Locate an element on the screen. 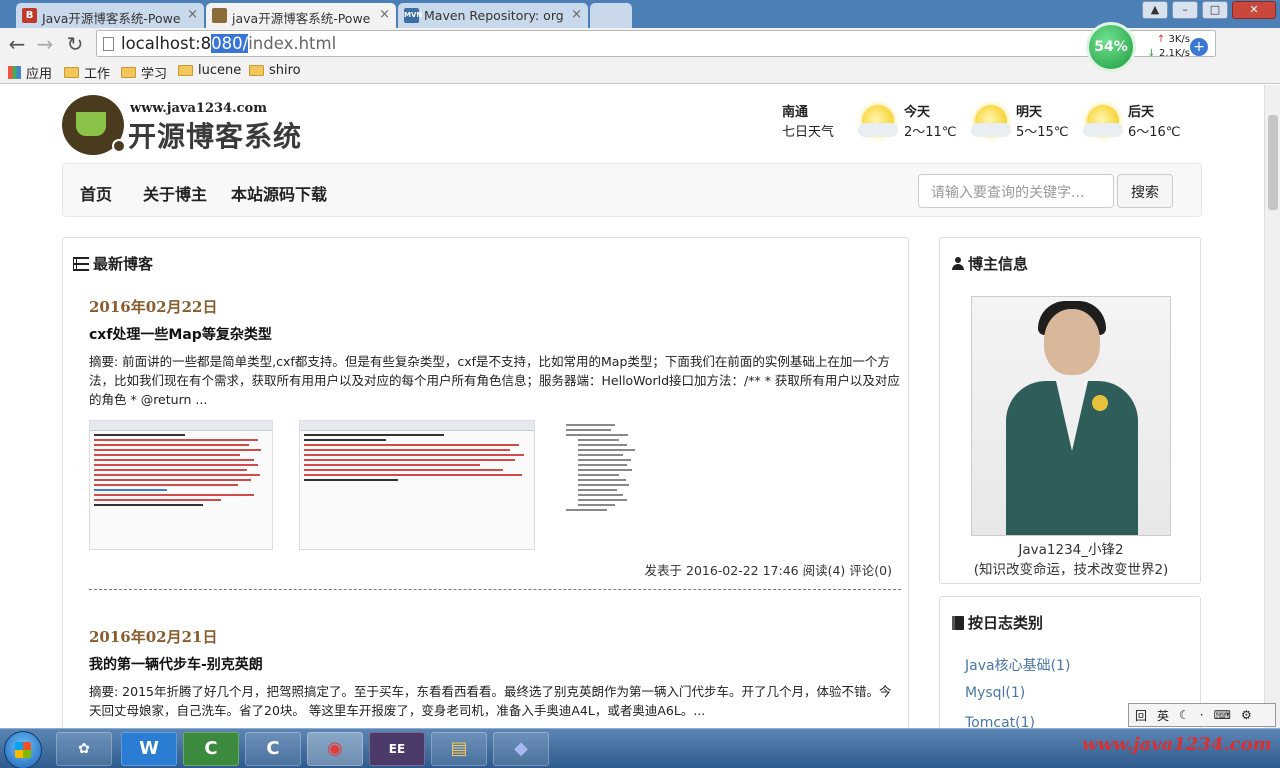 The image size is (1280, 768). tab-label: java开源博客系统-Powe is located at coordinates (301, 18).